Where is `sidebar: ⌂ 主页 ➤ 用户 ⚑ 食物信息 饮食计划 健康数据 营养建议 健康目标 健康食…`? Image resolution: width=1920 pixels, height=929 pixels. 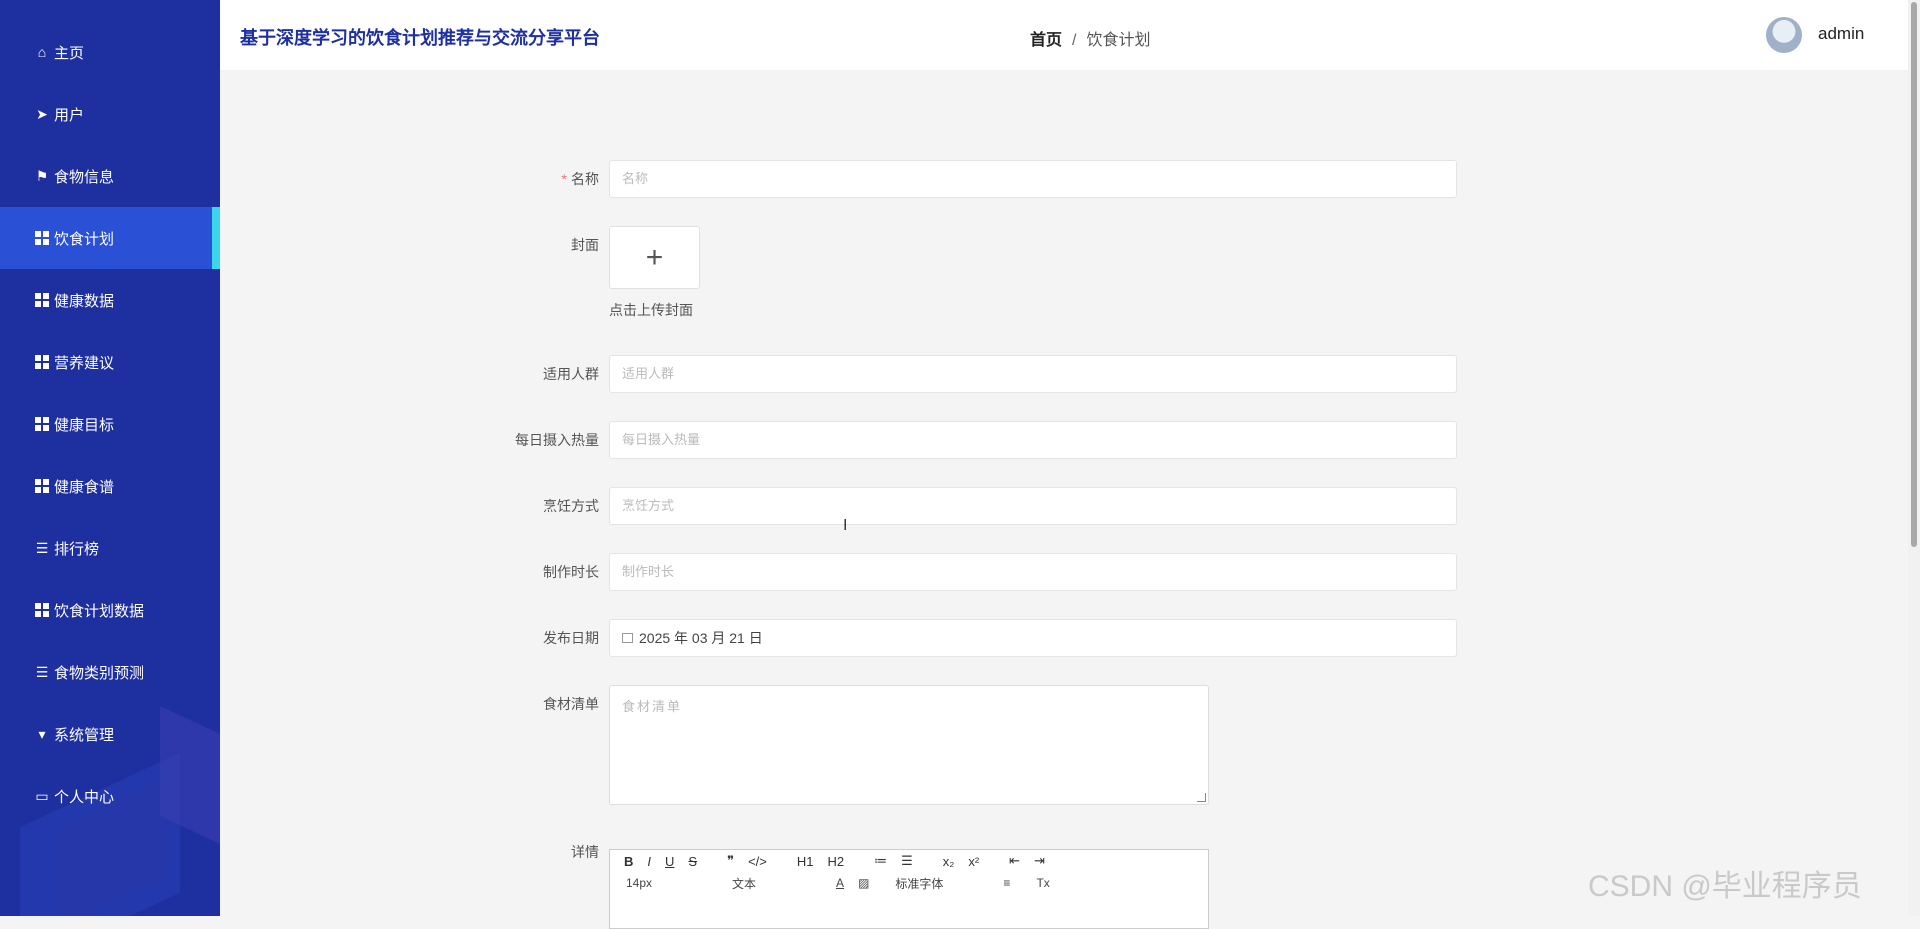
sidebar: ⌂ 主页 ➤ 用户 ⚑ 食物信息 饮食计划 健康数据 营养建议 健康目标 健康食… is located at coordinates (110, 458).